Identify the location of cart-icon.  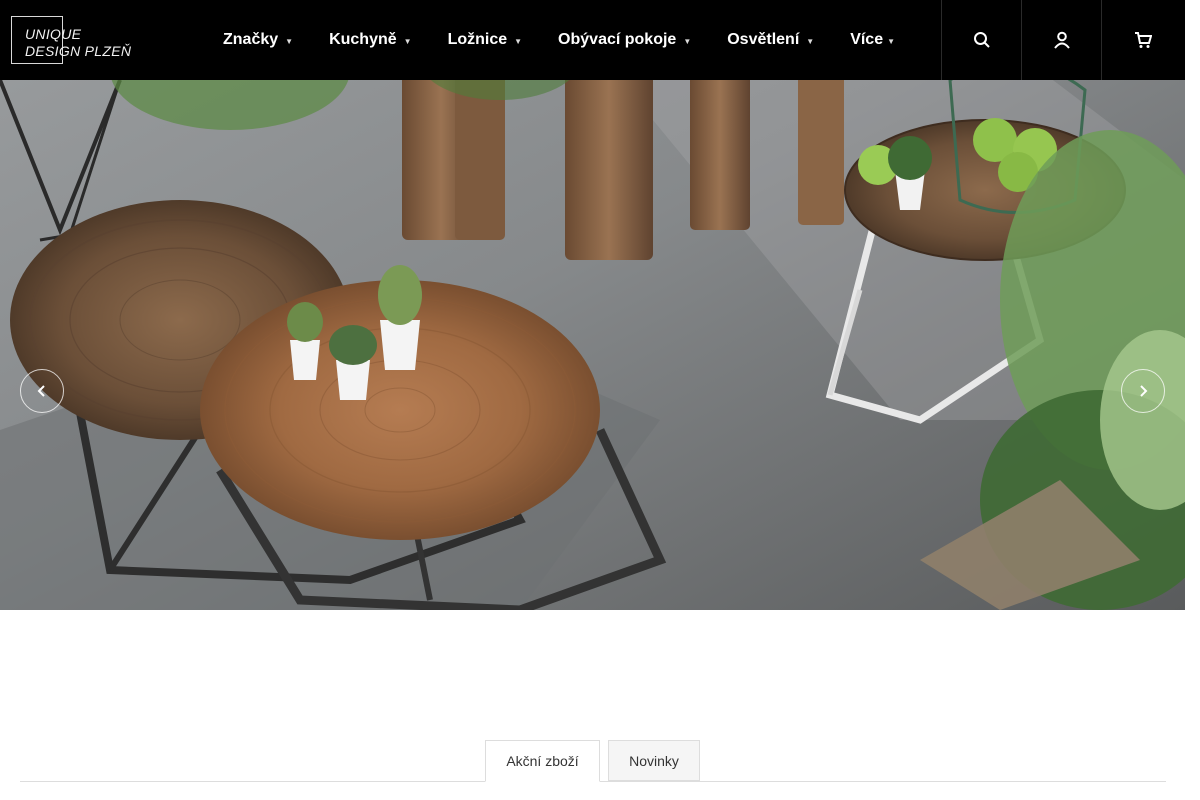
(1143, 40).